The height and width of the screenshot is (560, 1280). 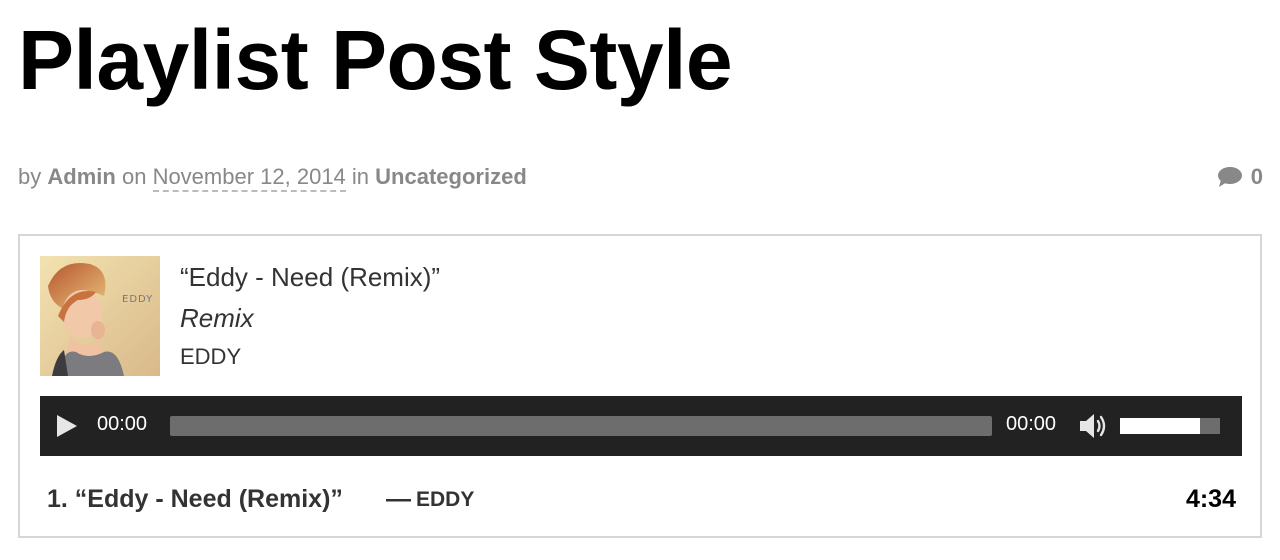 I want to click on post-date-link: November 12, 2014, so click(x=249, y=178).